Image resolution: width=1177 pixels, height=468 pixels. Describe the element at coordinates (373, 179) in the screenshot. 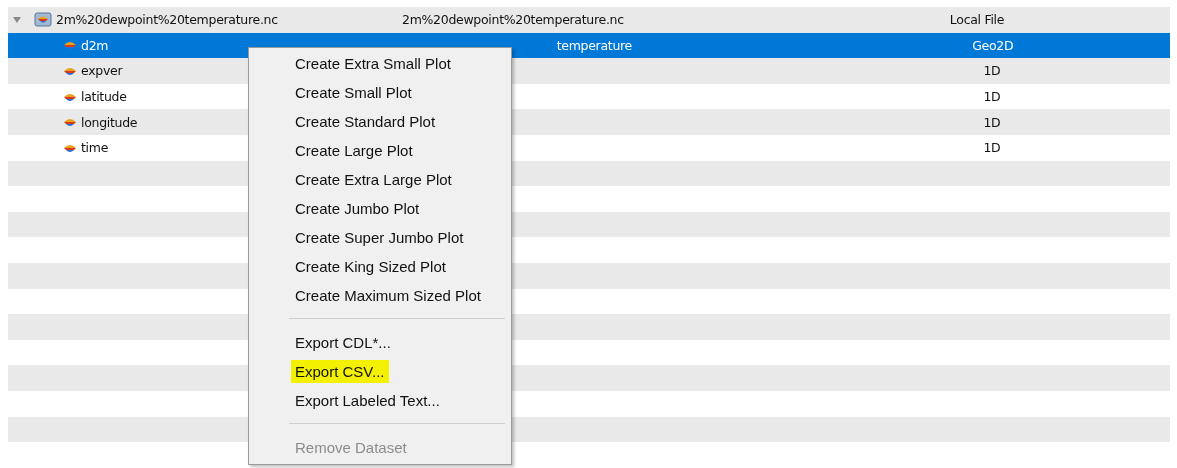

I see `menu-item: Create Extra Large Plot` at that location.